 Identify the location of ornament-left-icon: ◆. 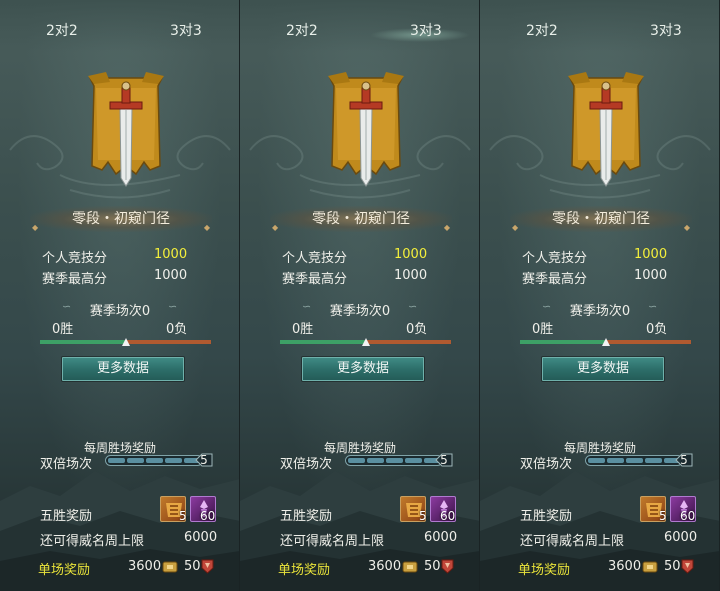
(35, 227).